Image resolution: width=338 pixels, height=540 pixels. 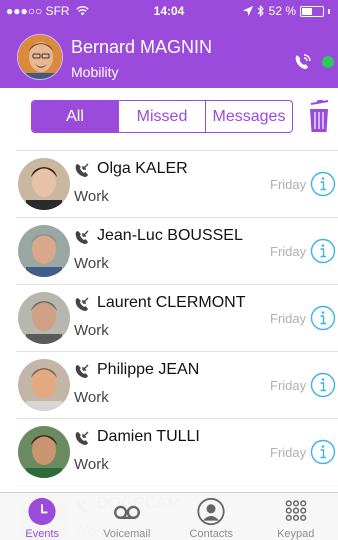 I want to click on contact-name: Laurent CLERMONT, so click(x=171, y=302).